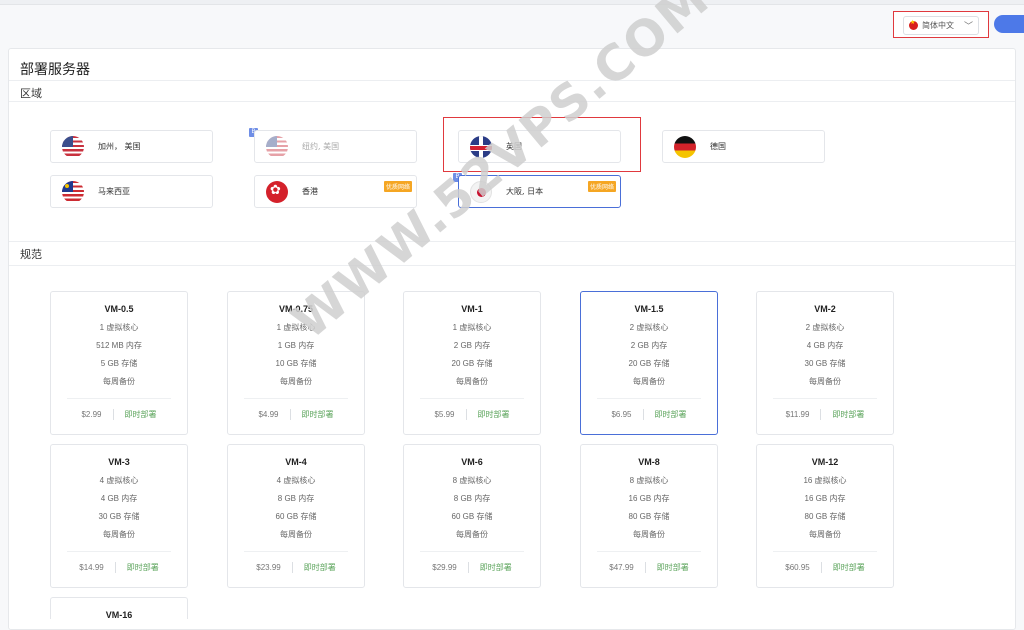 The height and width of the screenshot is (630, 1024). What do you see at coordinates (472, 309) in the screenshot?
I see `plan-name: VM-1` at bounding box center [472, 309].